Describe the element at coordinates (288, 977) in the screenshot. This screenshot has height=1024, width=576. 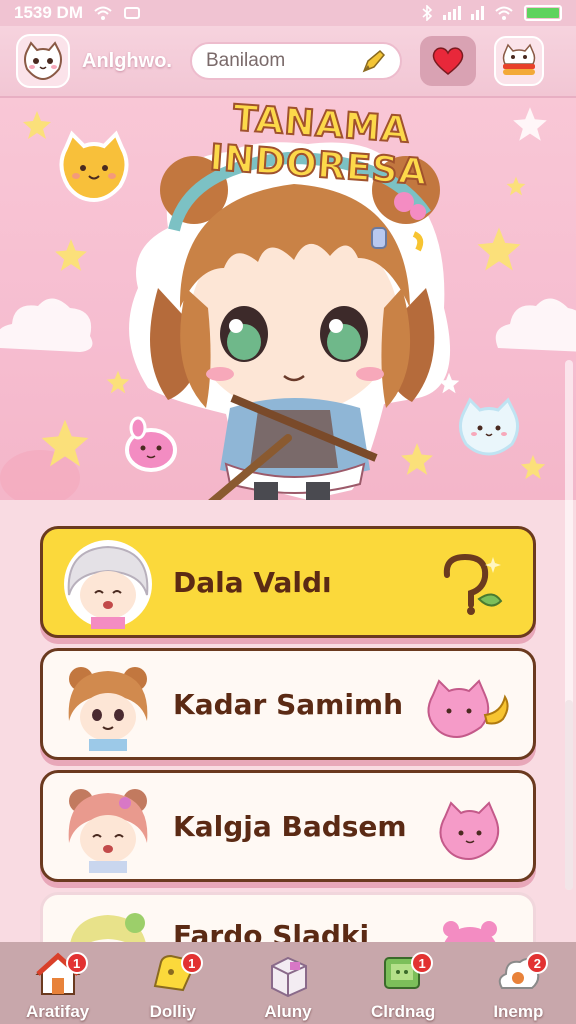
I see `box-icon` at that location.